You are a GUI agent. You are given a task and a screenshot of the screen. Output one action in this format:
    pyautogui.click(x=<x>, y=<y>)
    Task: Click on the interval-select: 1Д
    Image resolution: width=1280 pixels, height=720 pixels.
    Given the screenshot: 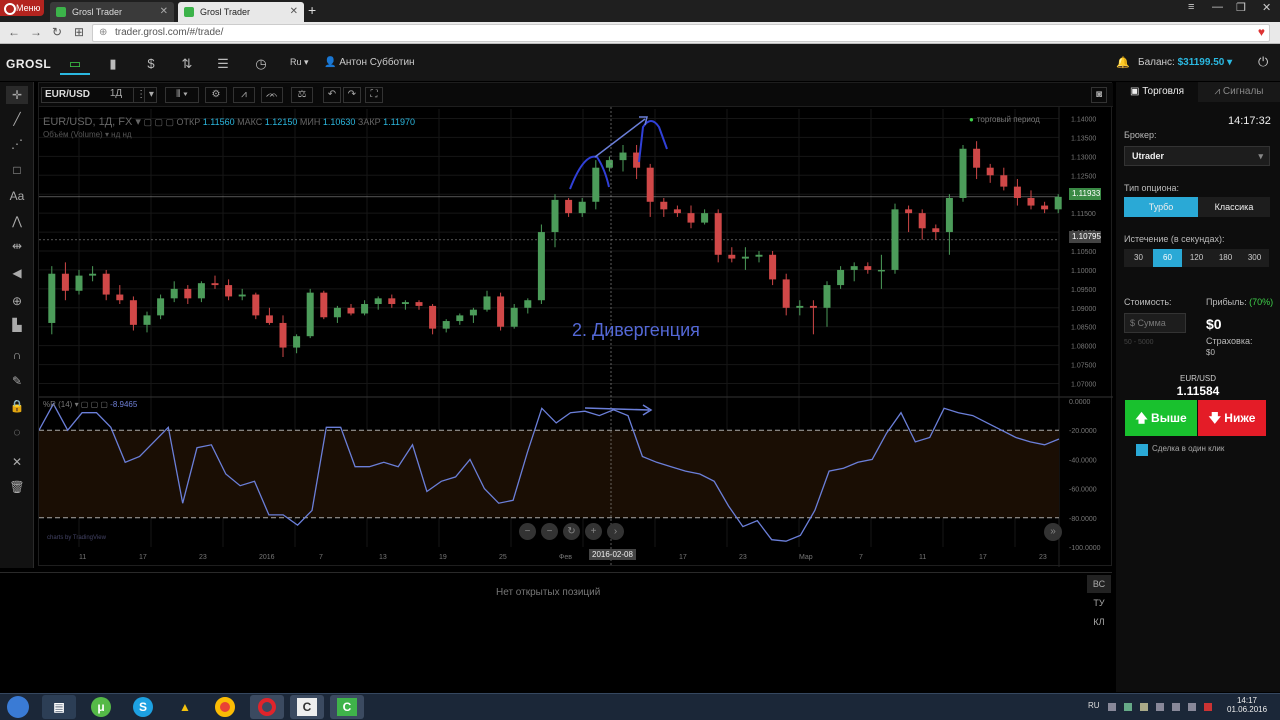 What is the action you would take?
    pyautogui.click(x=116, y=95)
    